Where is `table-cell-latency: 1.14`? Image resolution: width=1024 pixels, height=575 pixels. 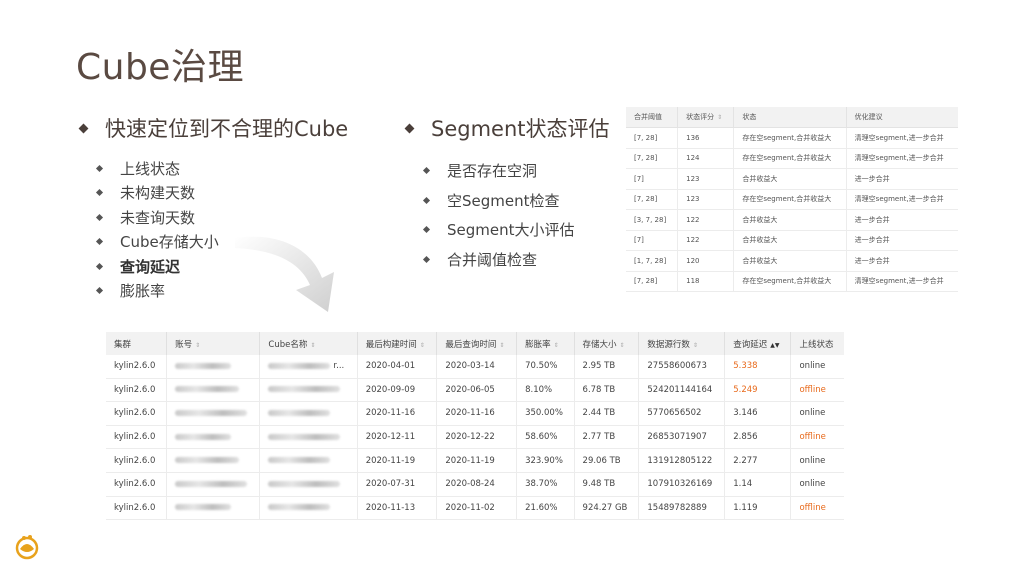 table-cell-latency: 1.14 is located at coordinates (758, 484).